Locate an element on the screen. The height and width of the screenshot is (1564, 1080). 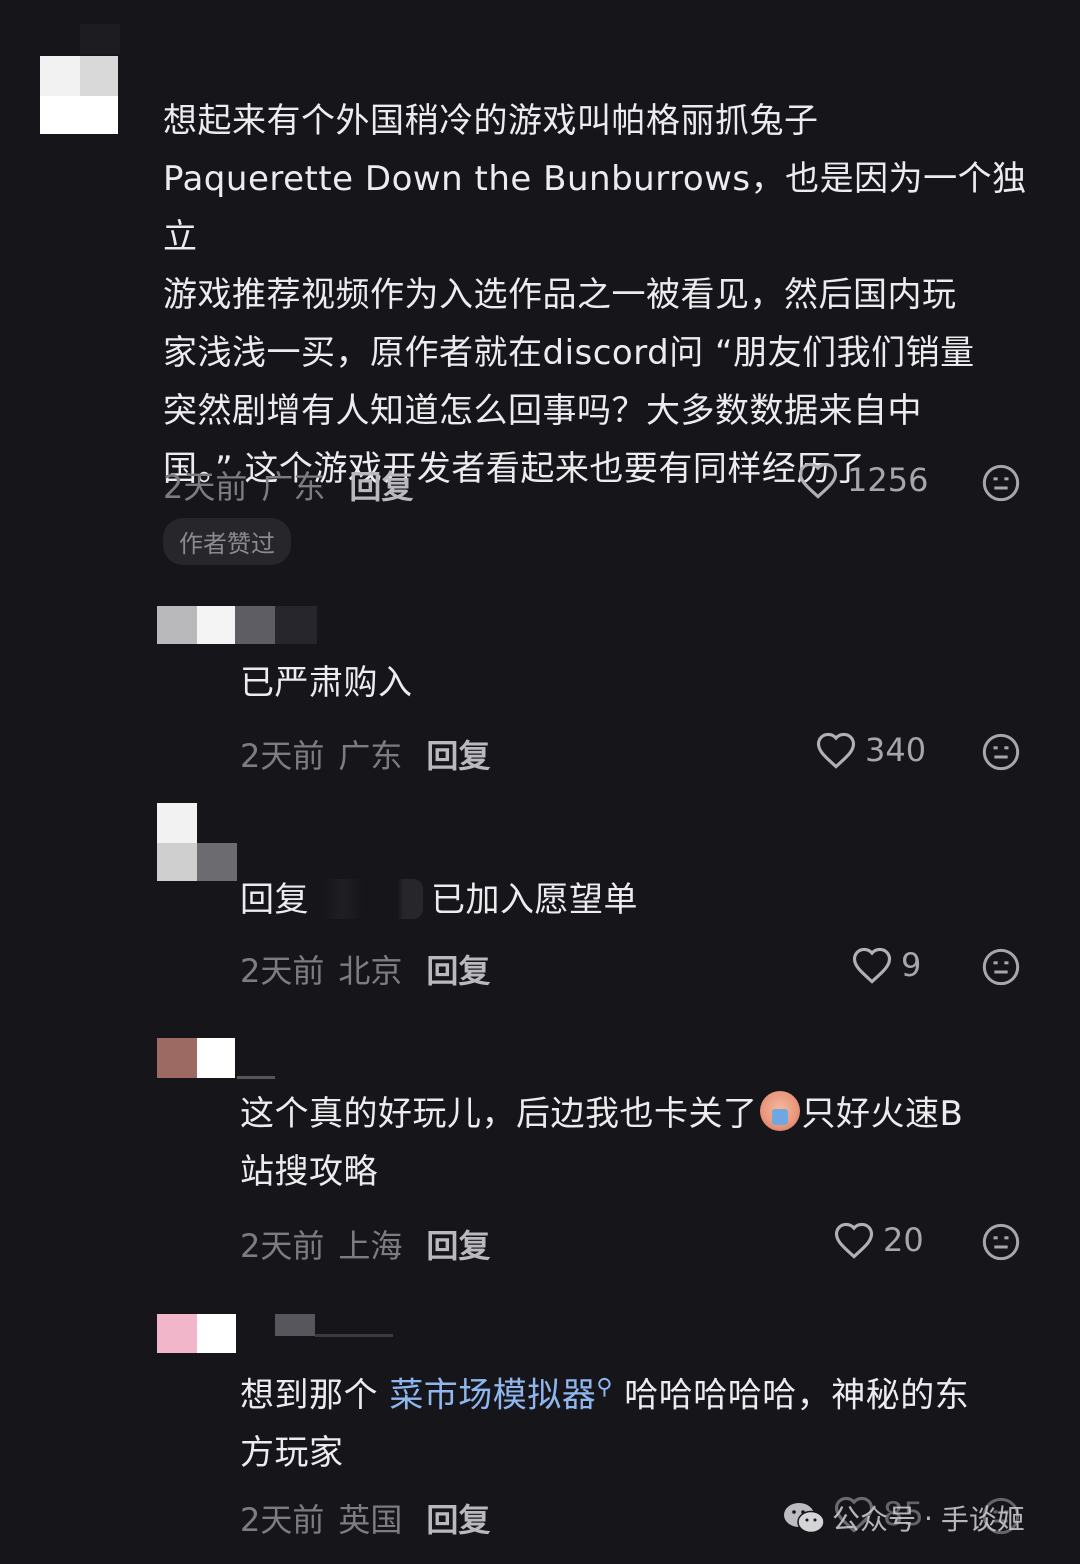
like-count: 1256 is located at coordinates (888, 480).